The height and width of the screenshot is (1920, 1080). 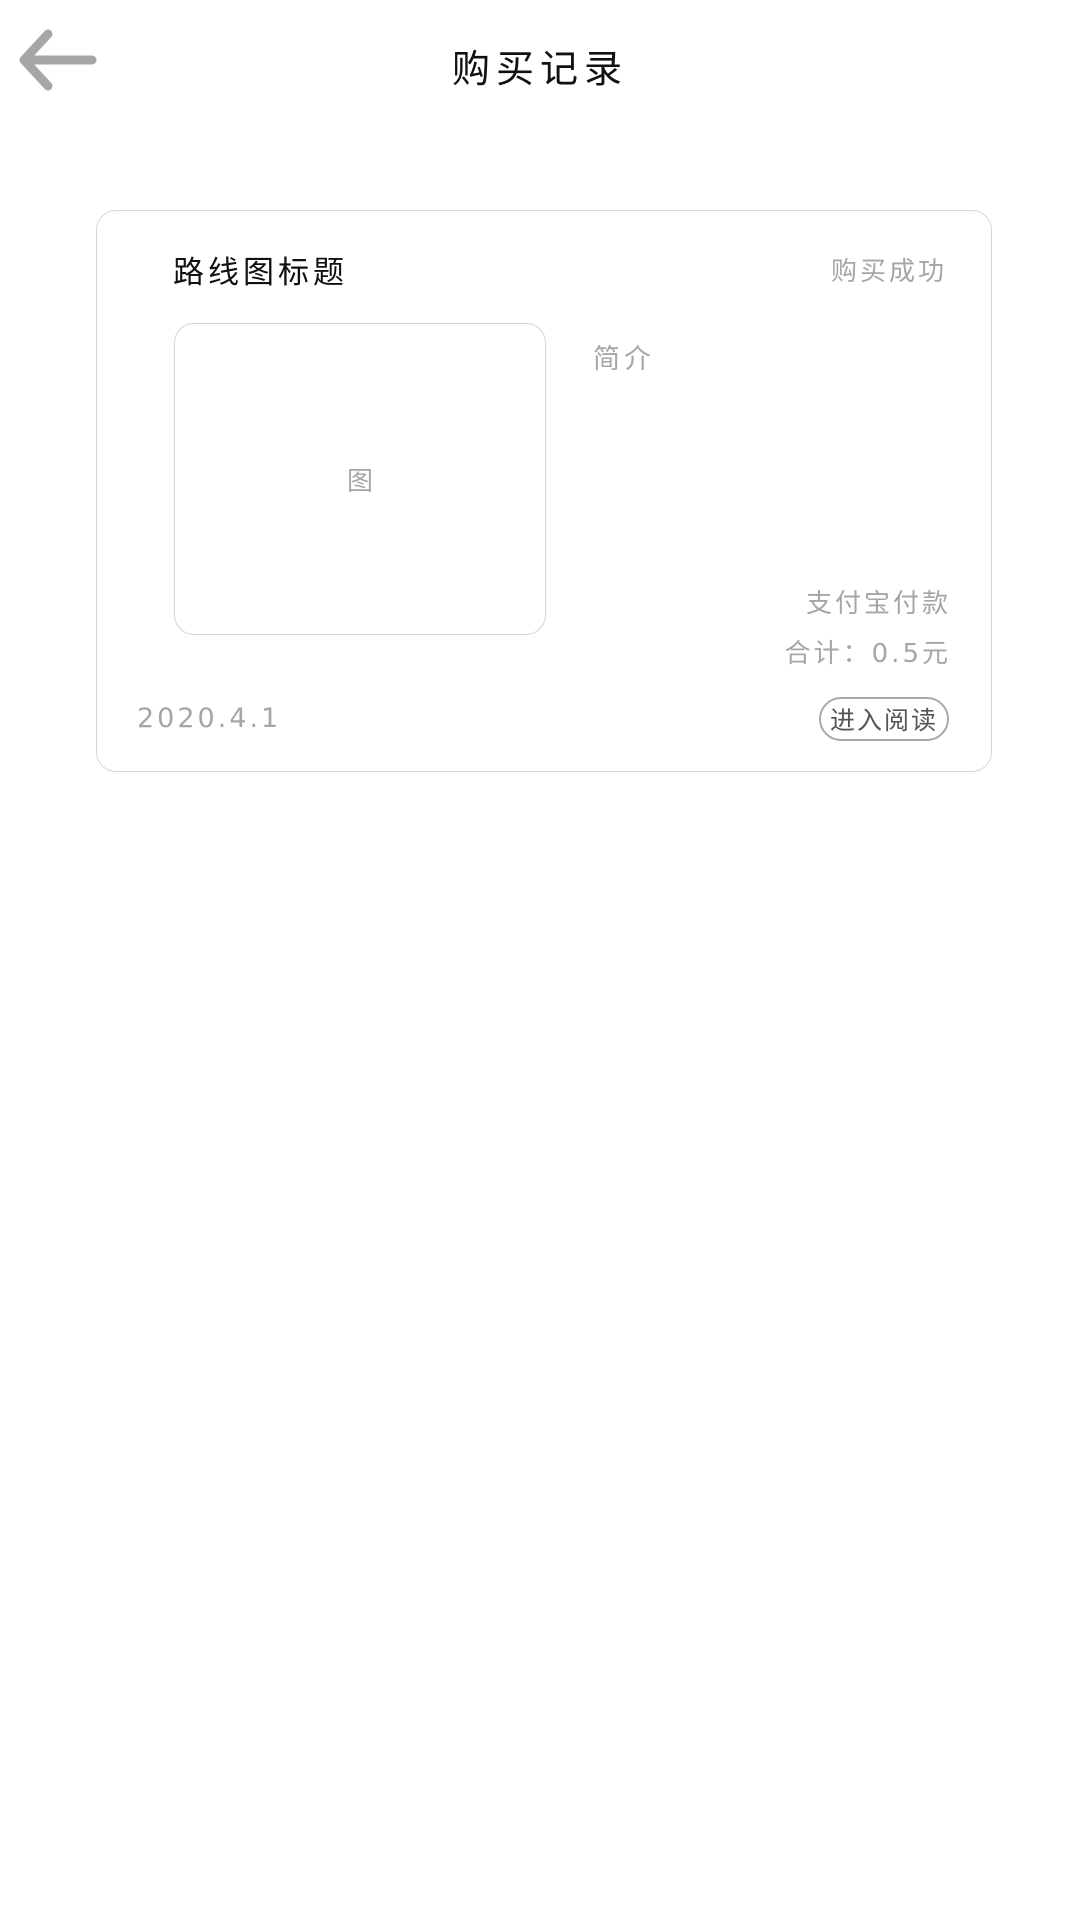 I want to click on record-title: 路线图标题, so click(x=260, y=273).